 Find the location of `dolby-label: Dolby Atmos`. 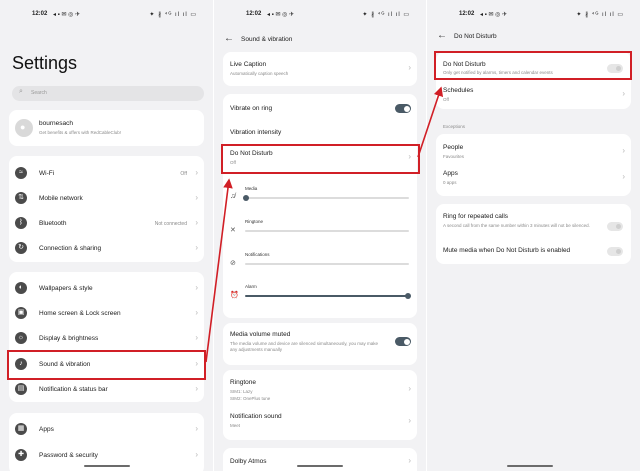

dolby-label: Dolby Atmos is located at coordinates (248, 461).